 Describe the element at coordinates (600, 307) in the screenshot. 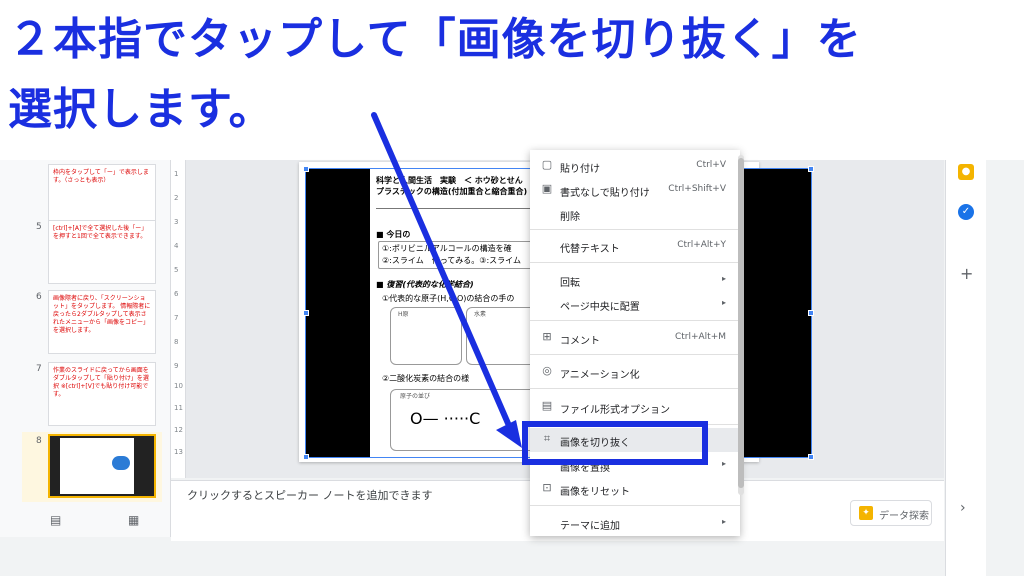

I see `menu-item-label: ページ中央に配置` at that location.